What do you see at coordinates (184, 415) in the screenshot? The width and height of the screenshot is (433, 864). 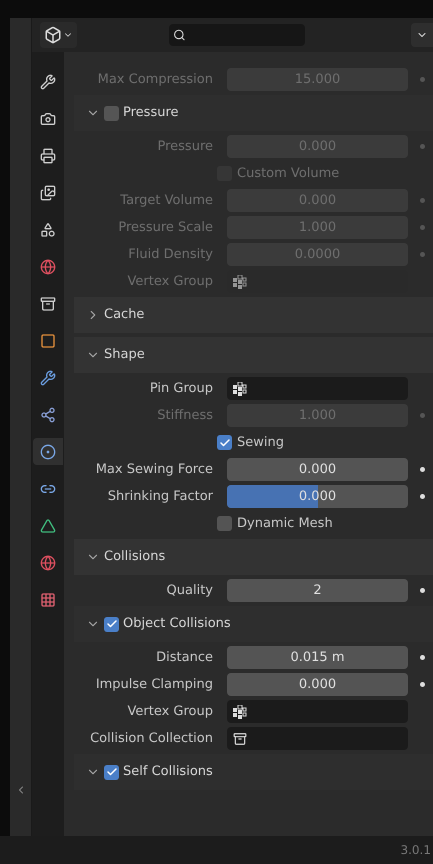 I see `field-label: Stiffness` at bounding box center [184, 415].